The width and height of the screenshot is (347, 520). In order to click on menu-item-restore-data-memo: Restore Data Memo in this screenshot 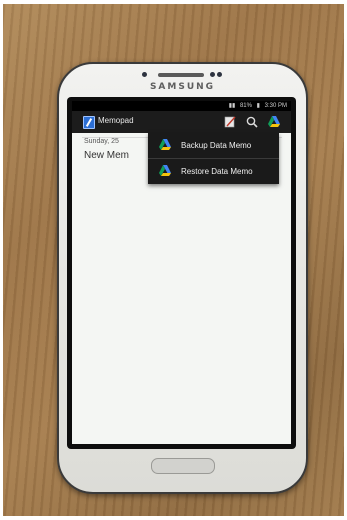, I will do `click(213, 171)`.